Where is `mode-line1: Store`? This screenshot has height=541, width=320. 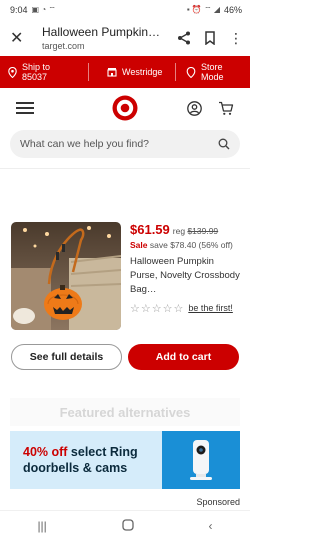 mode-line1: Store is located at coordinates (212, 67).